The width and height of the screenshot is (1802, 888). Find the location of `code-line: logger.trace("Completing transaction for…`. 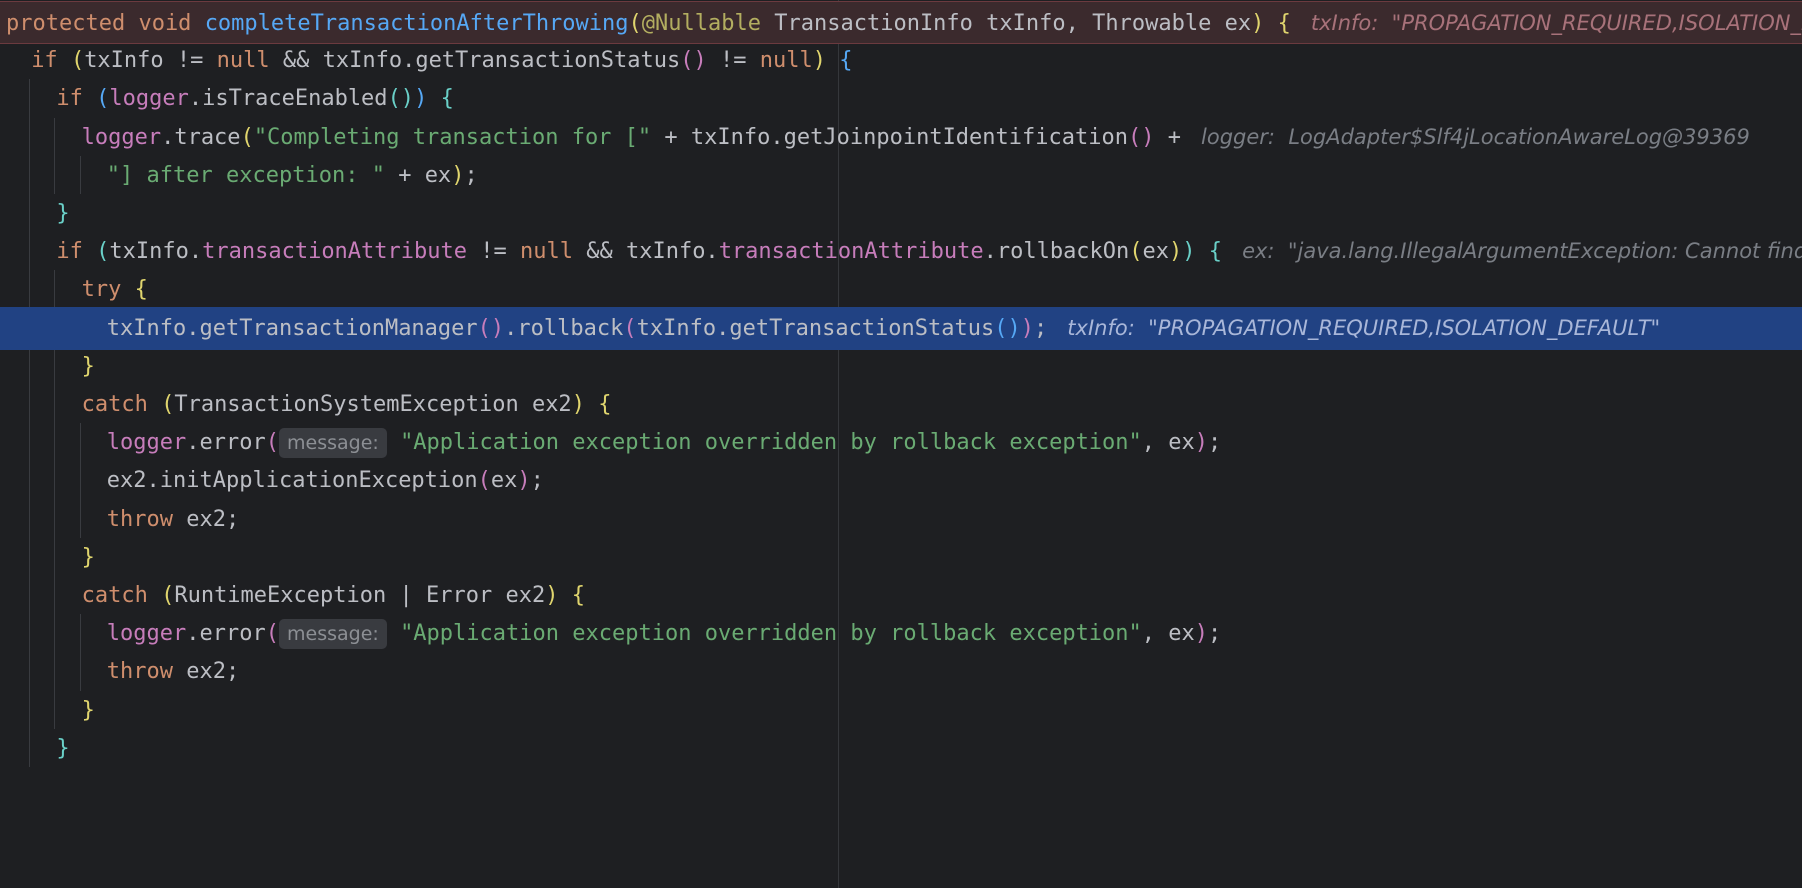

code-line: logger.trace("Completing transaction for… is located at coordinates (901, 137).